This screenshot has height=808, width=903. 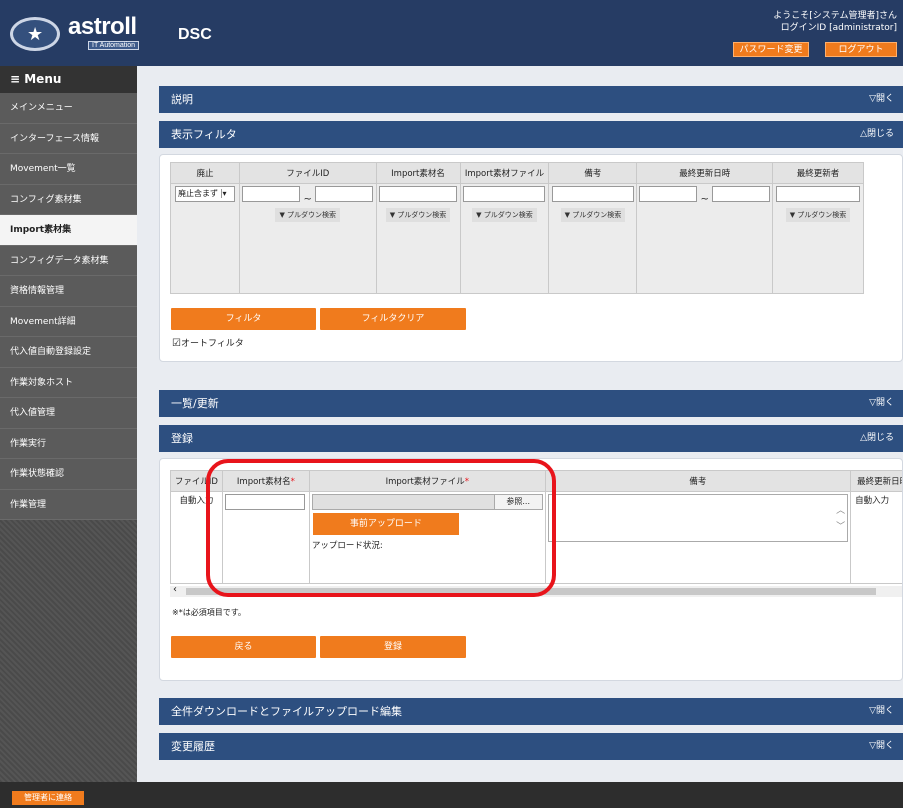 I want to click on sidebar-item: 作業管理, so click(x=68, y=504).